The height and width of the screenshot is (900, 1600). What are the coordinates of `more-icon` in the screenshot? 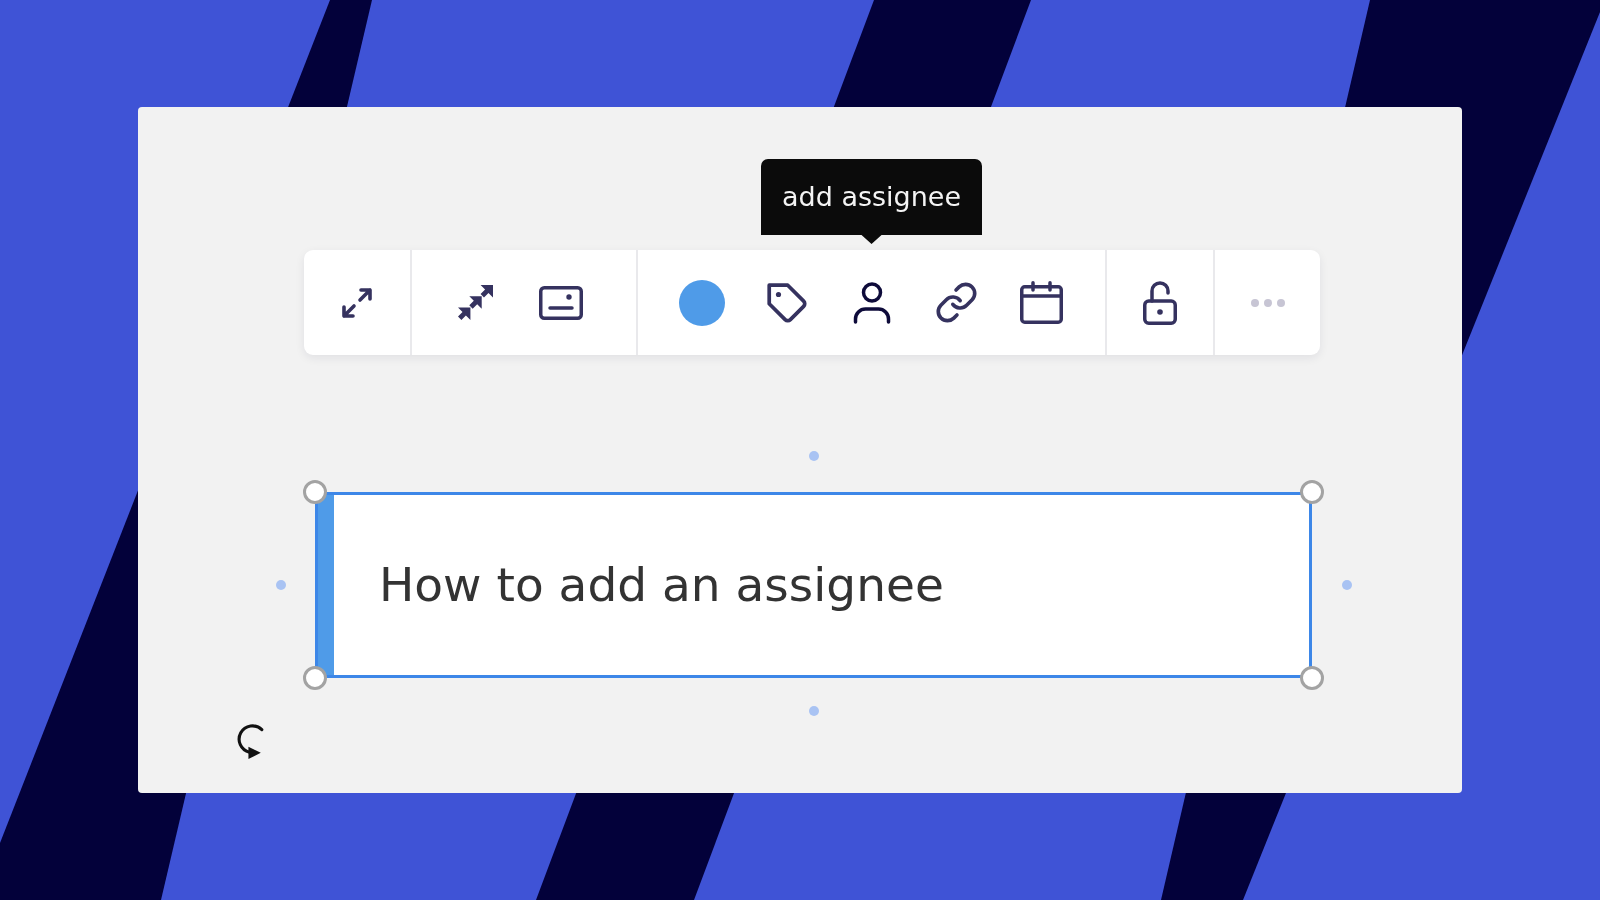 It's located at (1267, 302).